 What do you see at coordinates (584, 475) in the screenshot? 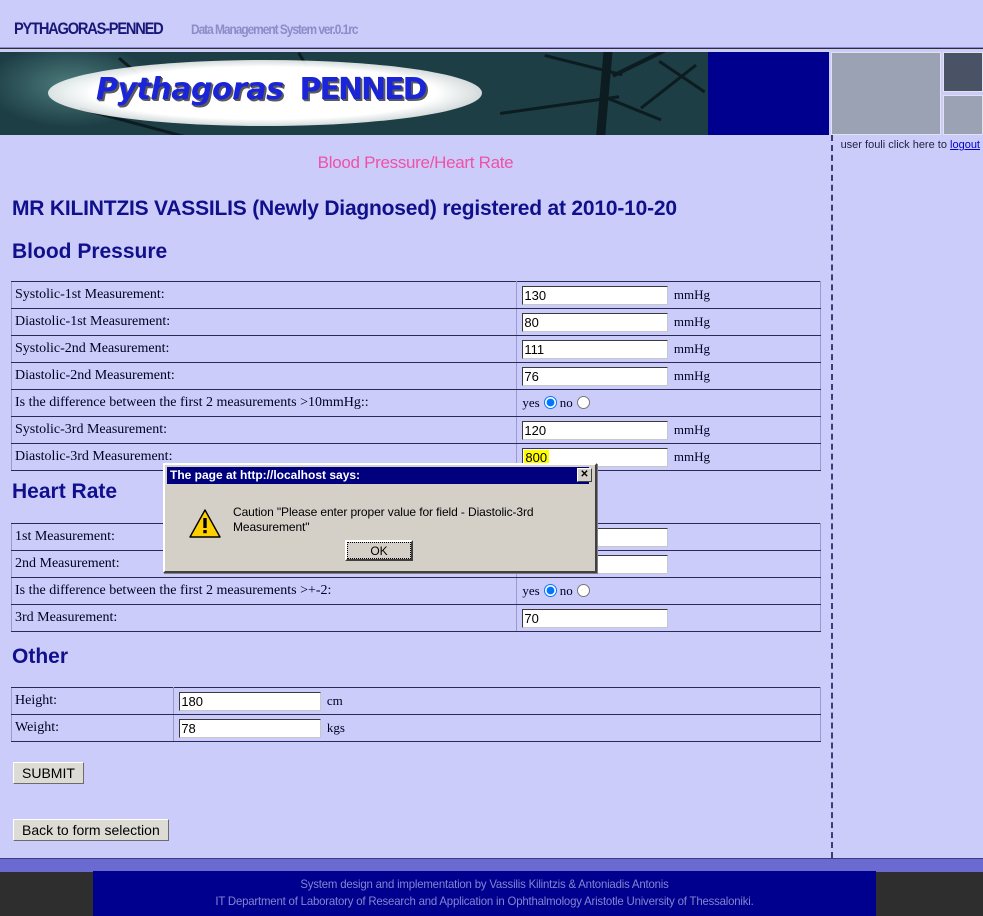
I see `close-icon: ✕` at bounding box center [584, 475].